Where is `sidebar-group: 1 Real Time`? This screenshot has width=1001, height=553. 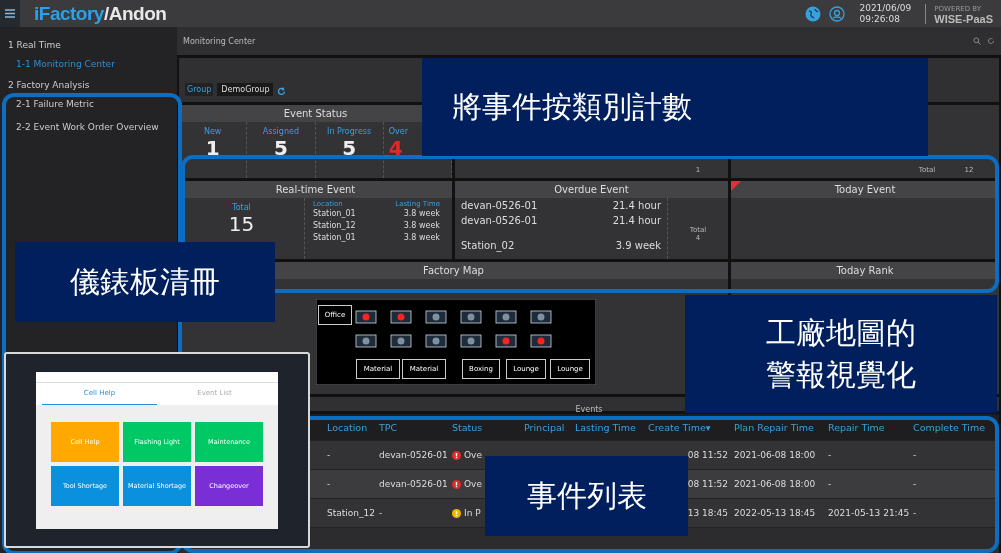 sidebar-group: 1 Real Time is located at coordinates (88, 45).